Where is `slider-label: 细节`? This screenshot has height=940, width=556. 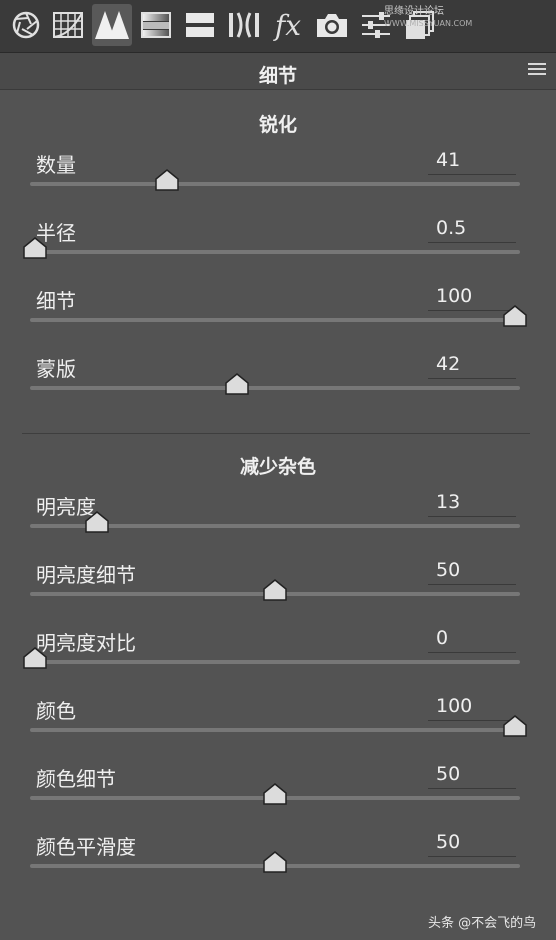 slider-label: 细节 is located at coordinates (56, 301).